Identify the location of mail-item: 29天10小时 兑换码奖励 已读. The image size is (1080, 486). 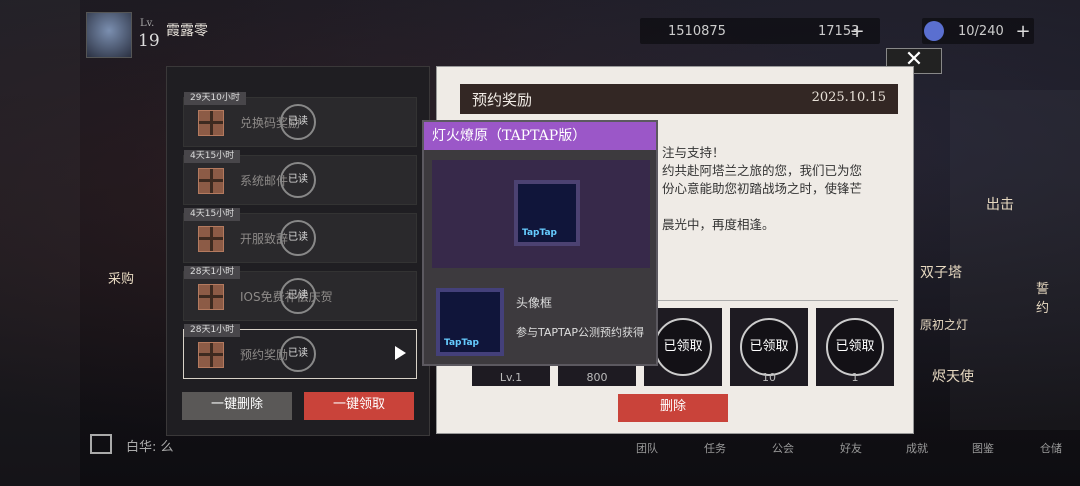
(300, 119).